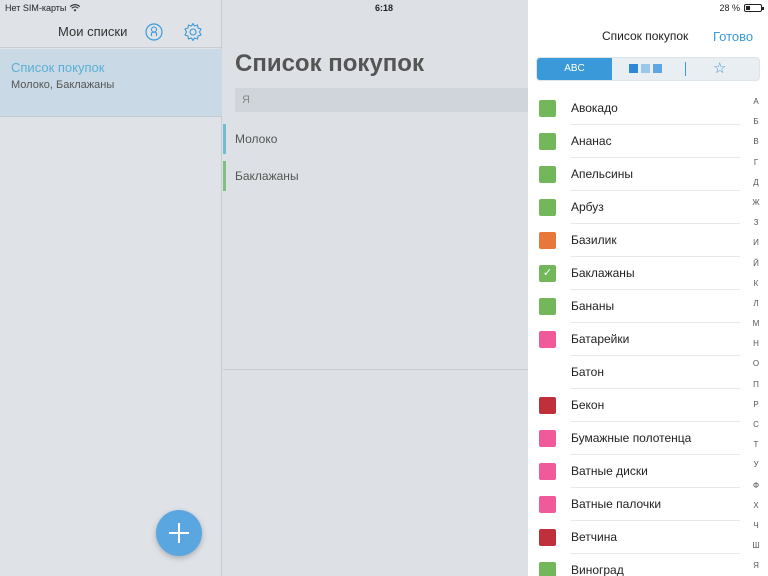 The width and height of the screenshot is (768, 576). Describe the element at coordinates (756, 369) in the screenshot. I see `index-letter: О` at that location.